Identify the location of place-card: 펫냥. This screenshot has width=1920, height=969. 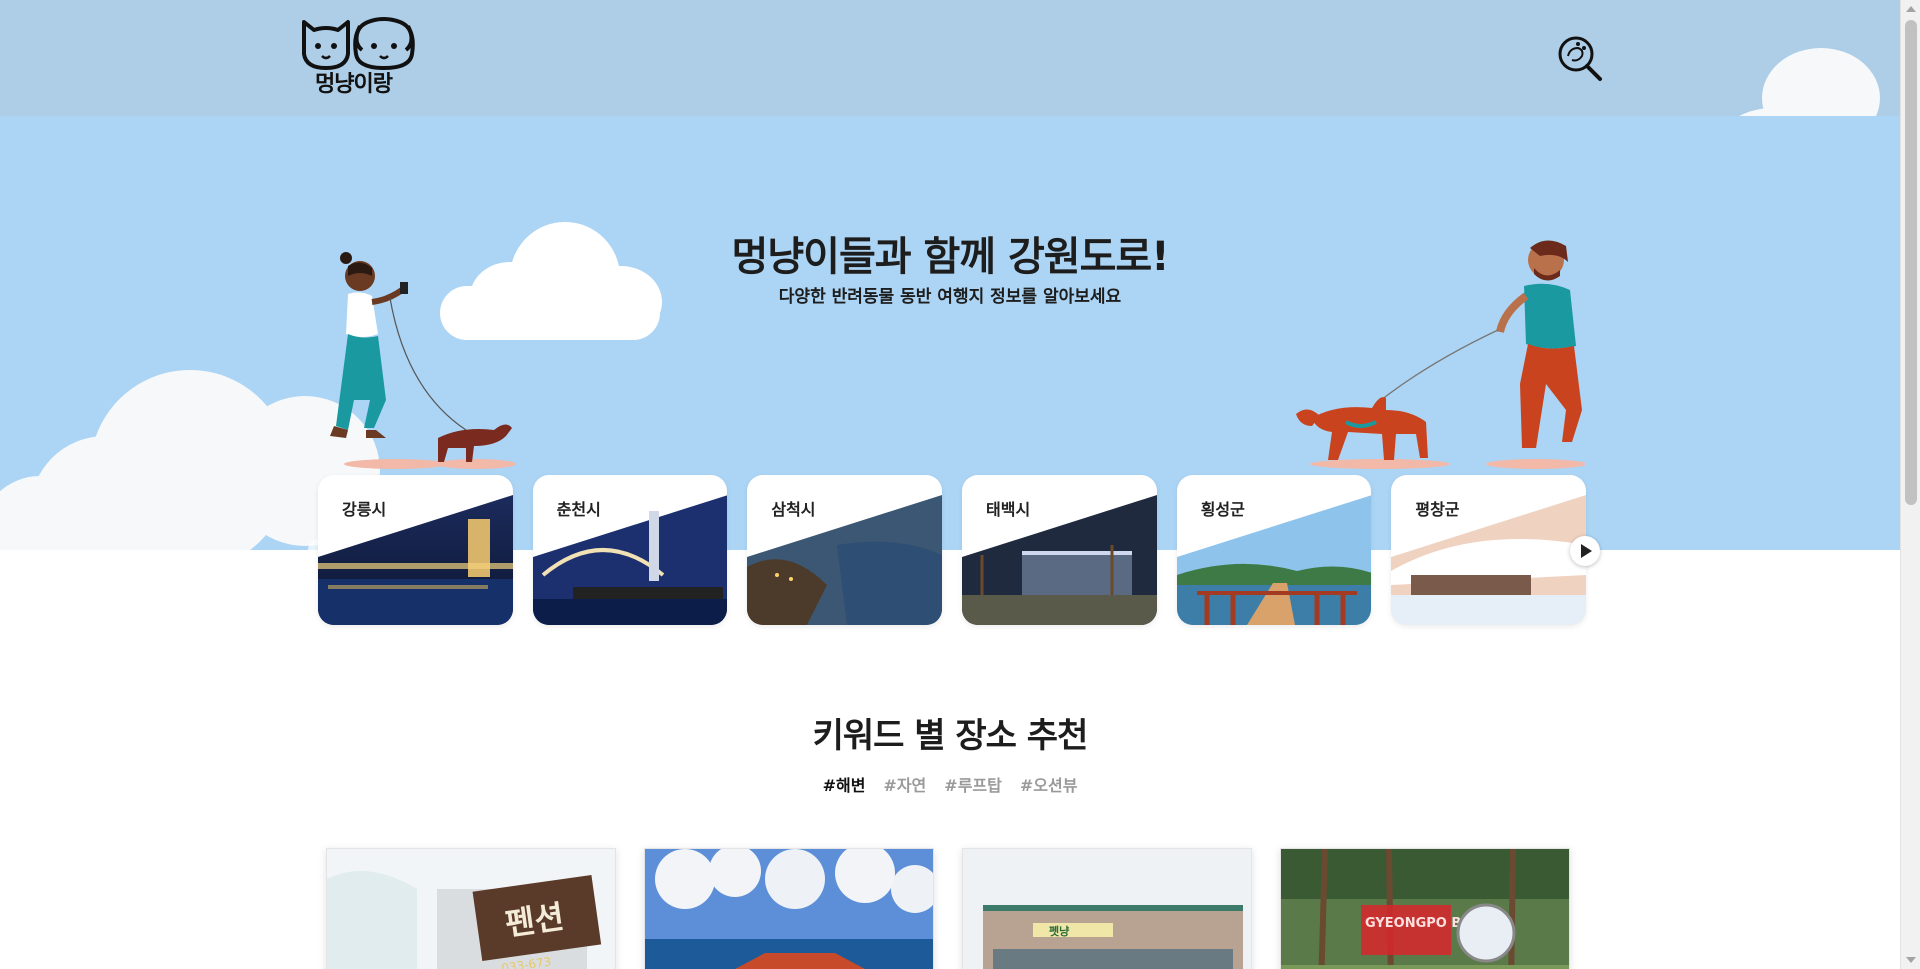
(1107, 908).